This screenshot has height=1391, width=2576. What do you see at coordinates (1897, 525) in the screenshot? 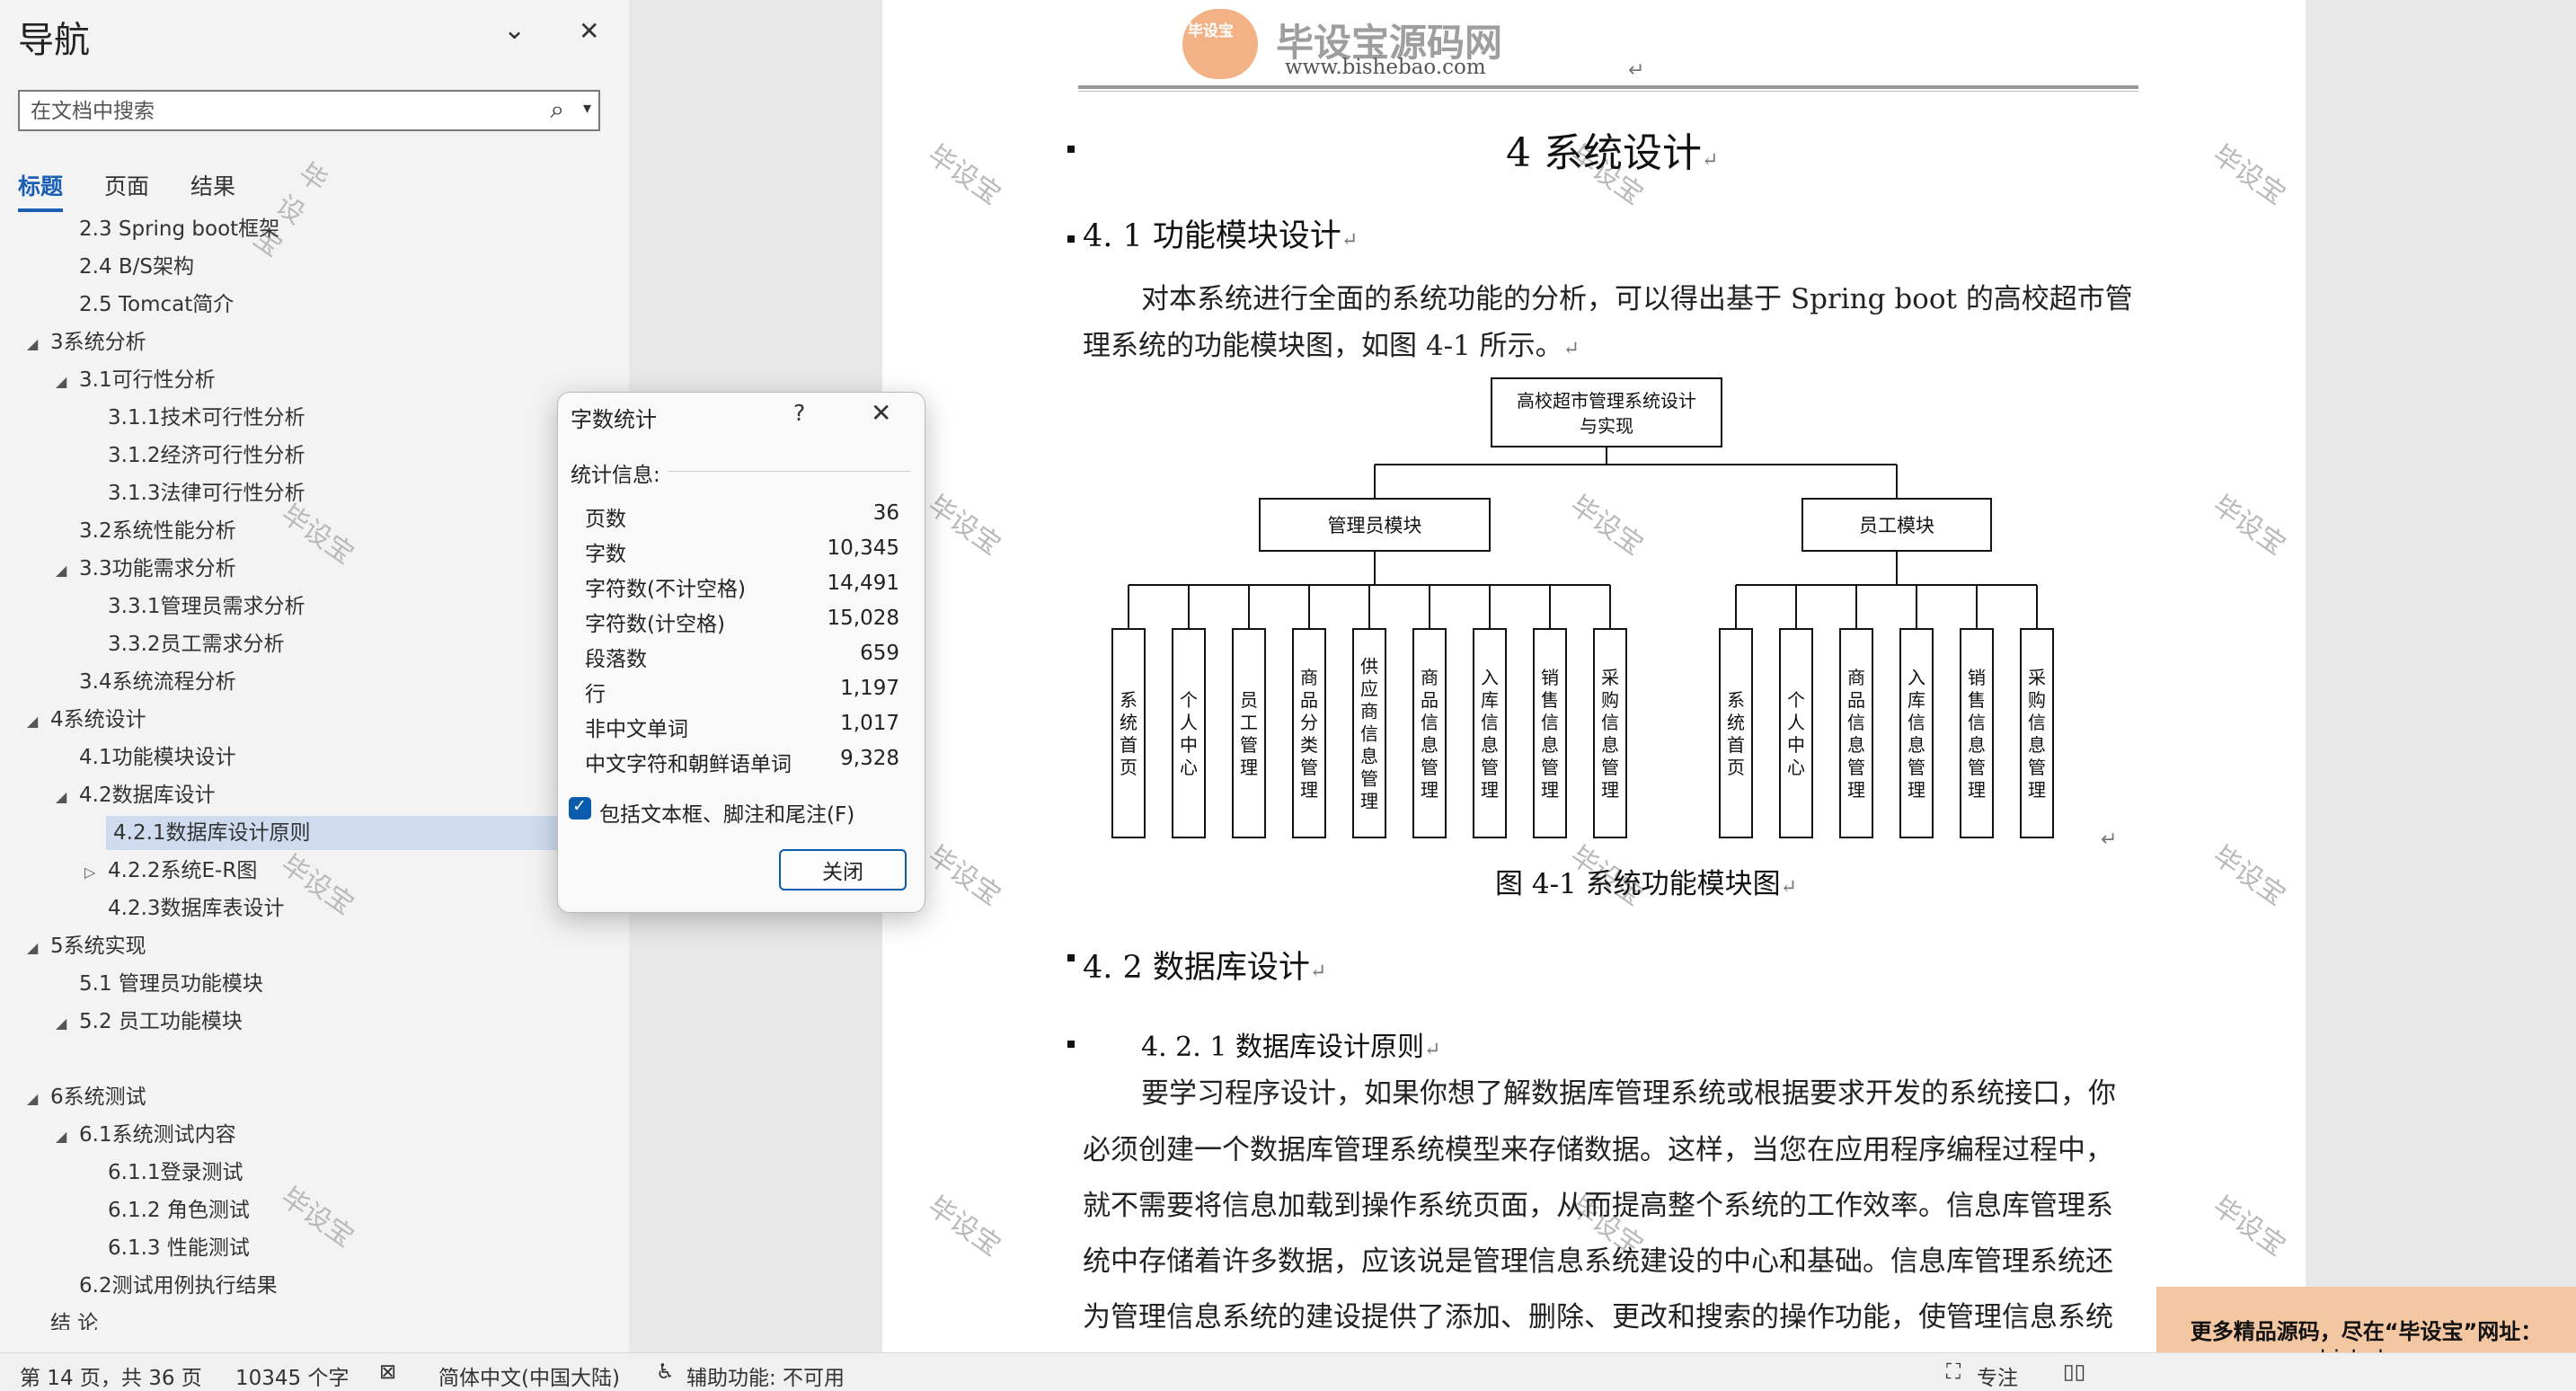
I see `module-node-label: 员工模块` at bounding box center [1897, 525].